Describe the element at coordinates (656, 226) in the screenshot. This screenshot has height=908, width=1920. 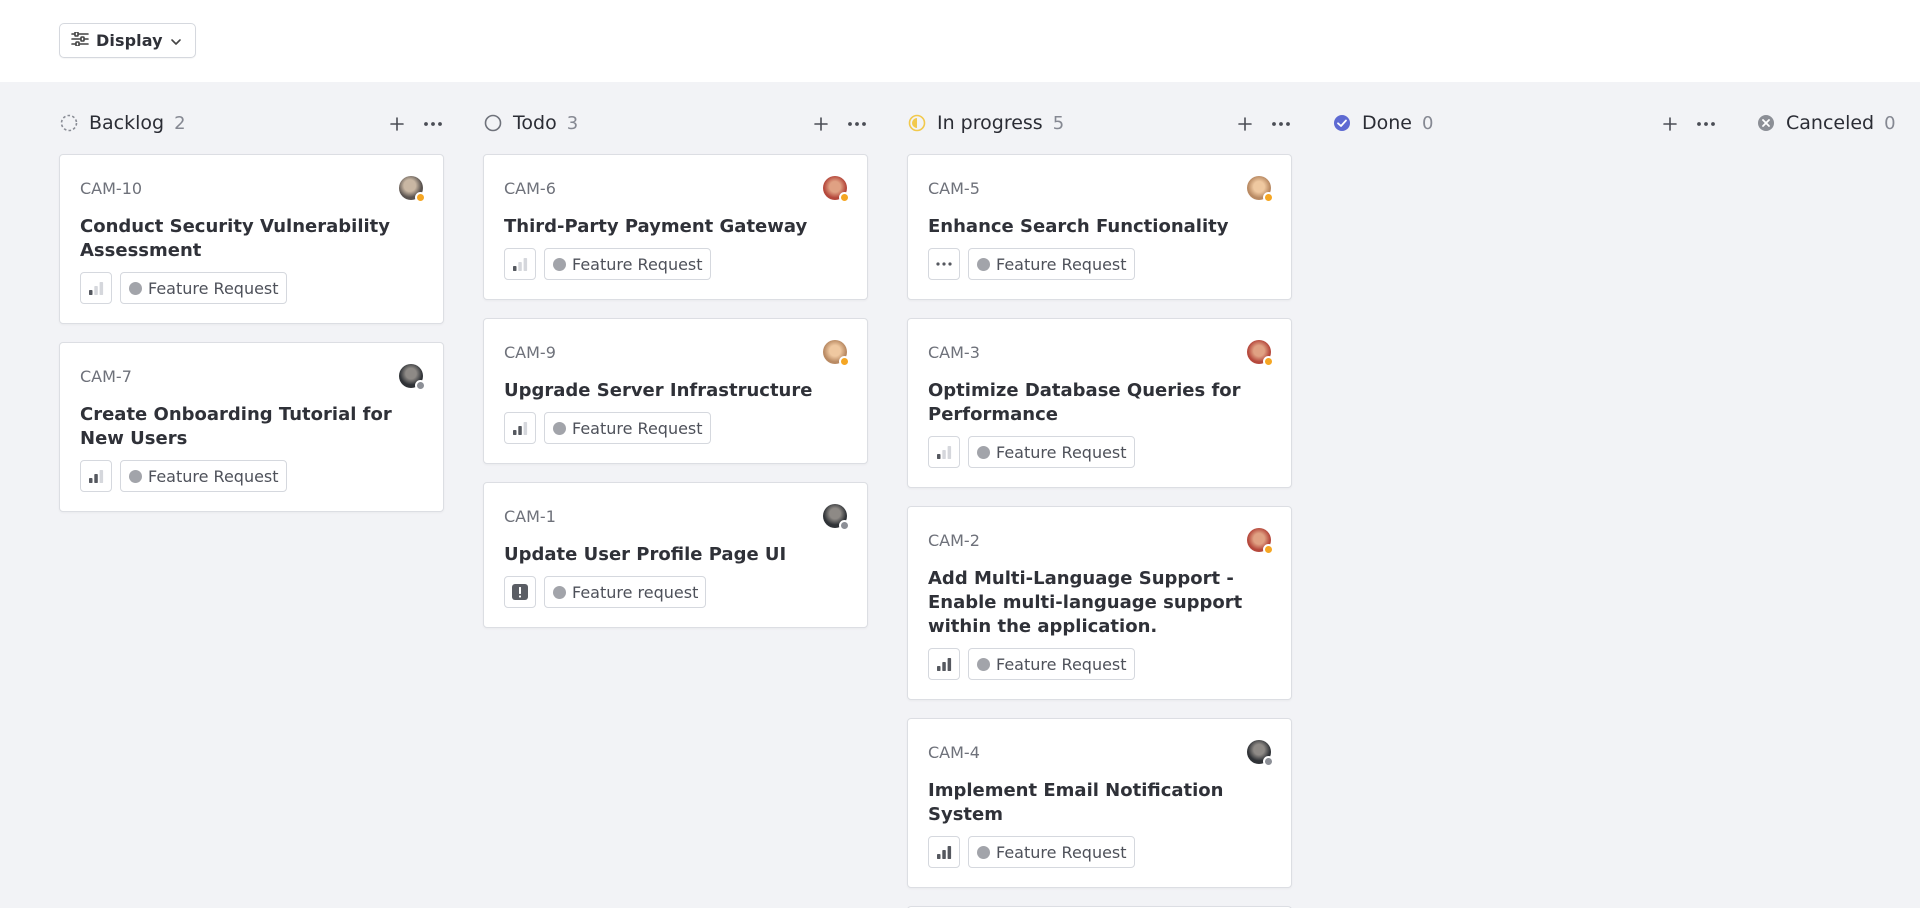
I see `issue-title: Third-Party Payment Gateway` at that location.